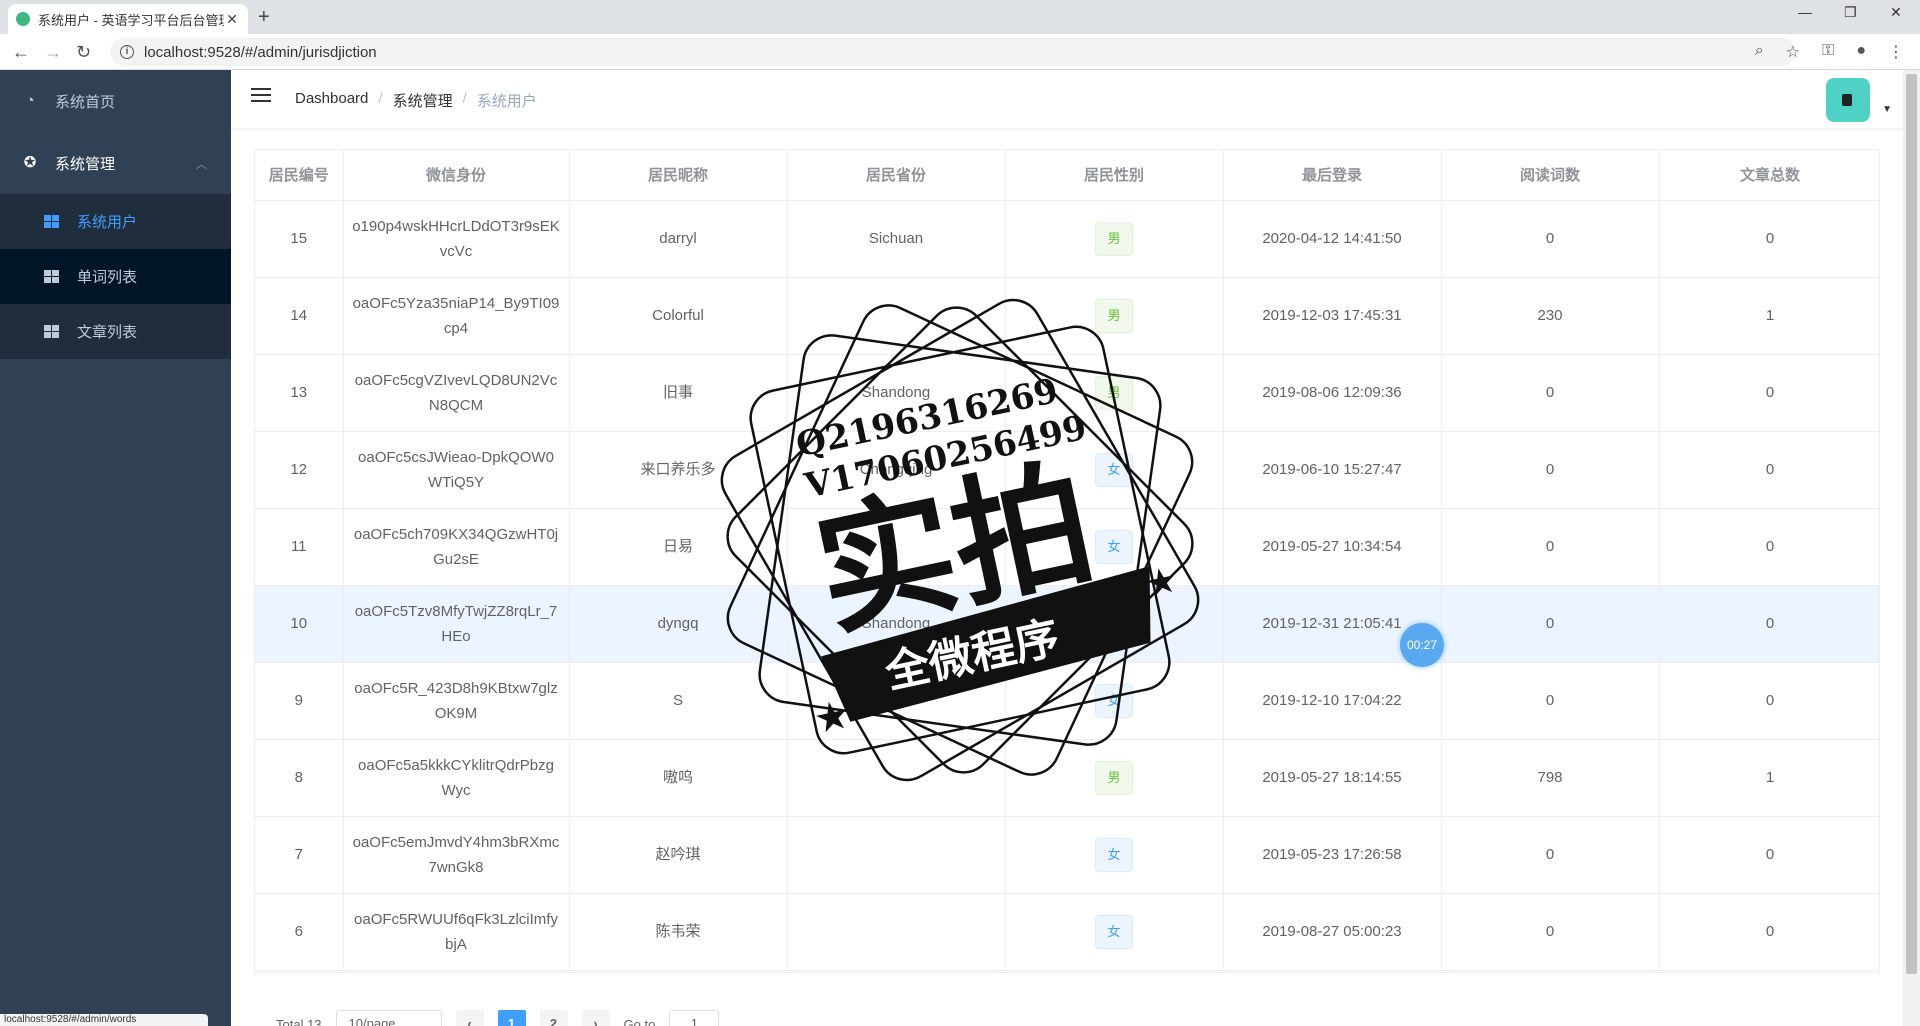 This screenshot has width=1920, height=1026. Describe the element at coordinates (456, 175) in the screenshot. I see `column-header: 微信身份` at that location.